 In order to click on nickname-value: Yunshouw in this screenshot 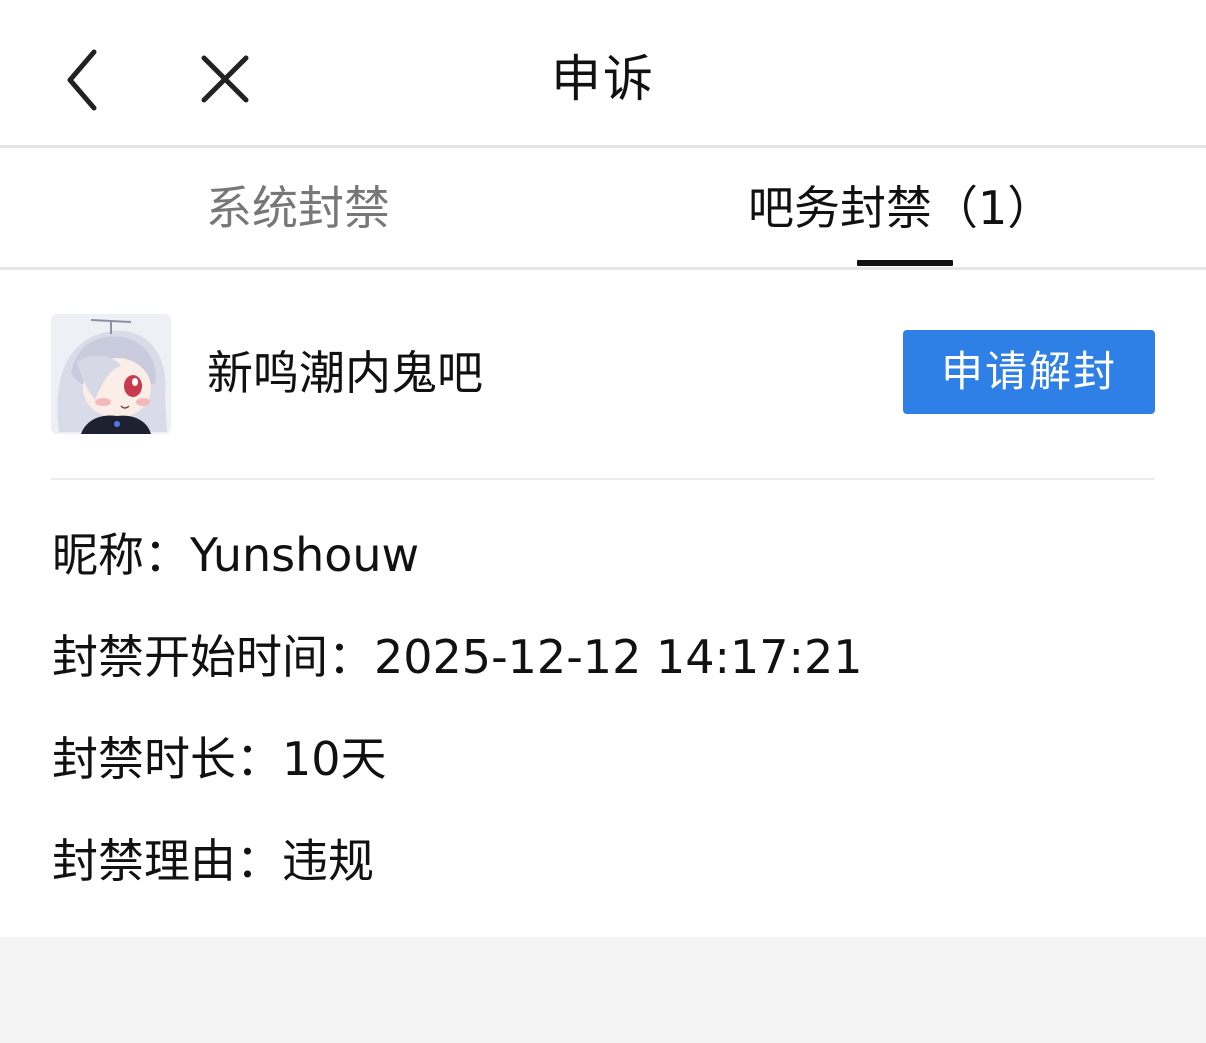, I will do `click(305, 555)`.